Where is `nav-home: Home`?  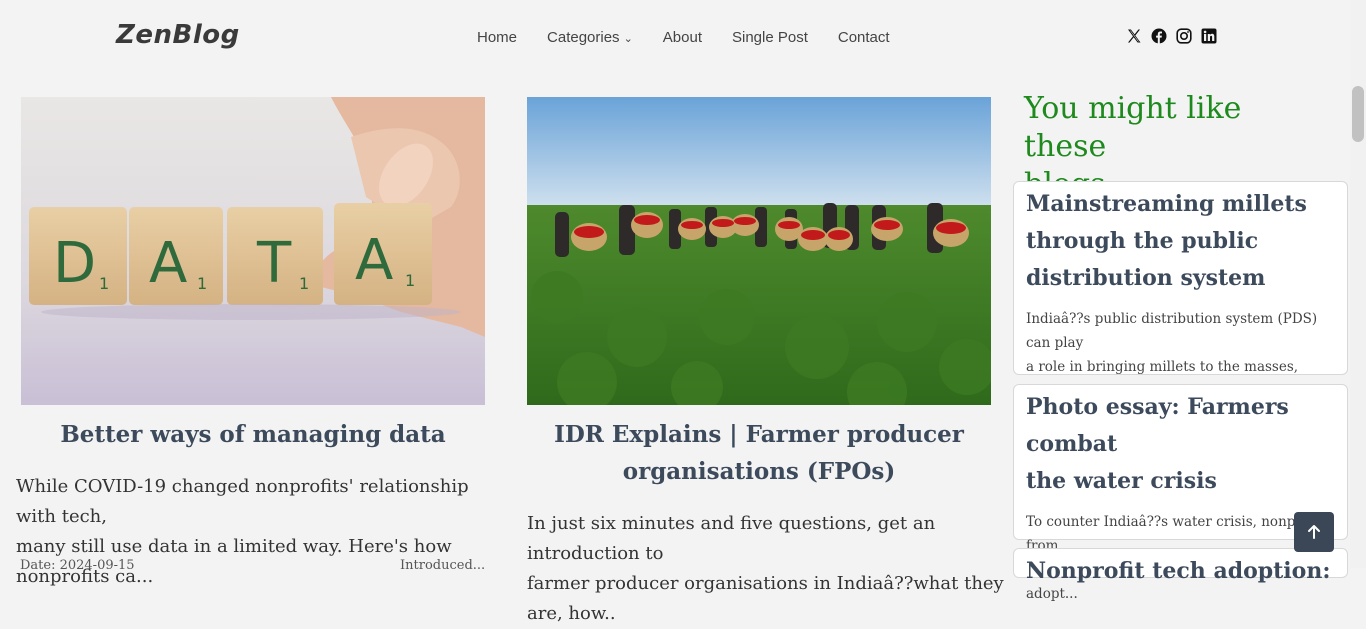 nav-home: Home is located at coordinates (497, 37).